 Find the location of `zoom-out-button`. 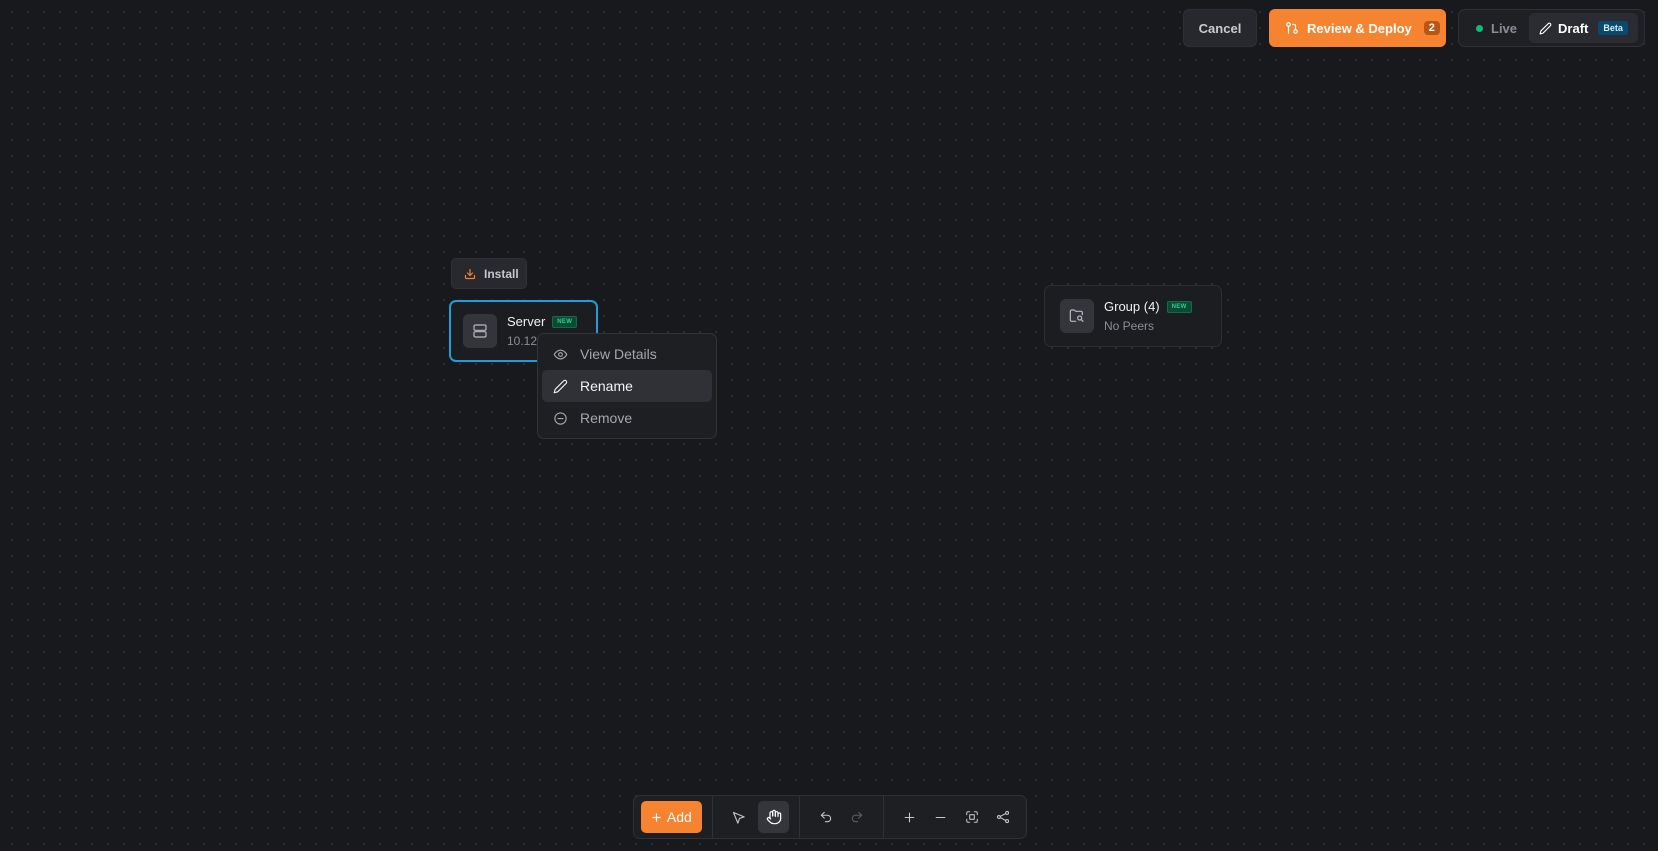

zoom-out-button is located at coordinates (940, 817).